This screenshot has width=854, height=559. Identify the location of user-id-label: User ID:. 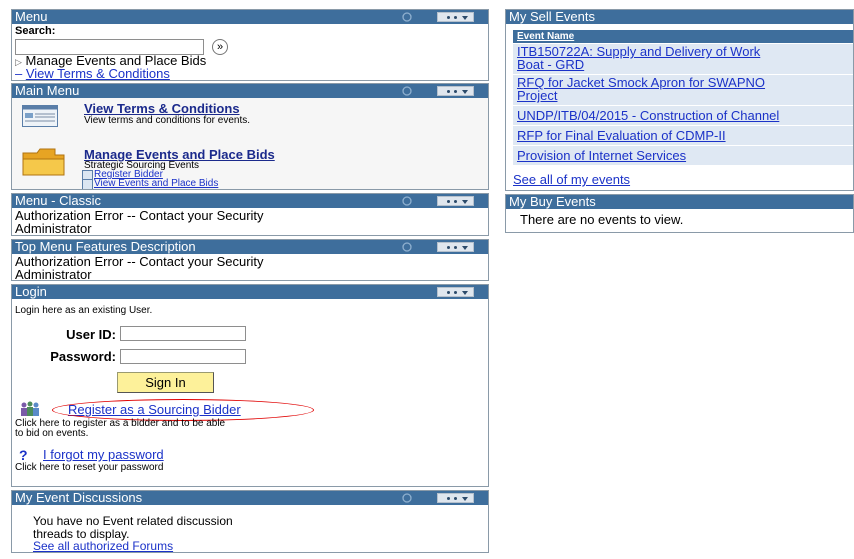
(91, 334).